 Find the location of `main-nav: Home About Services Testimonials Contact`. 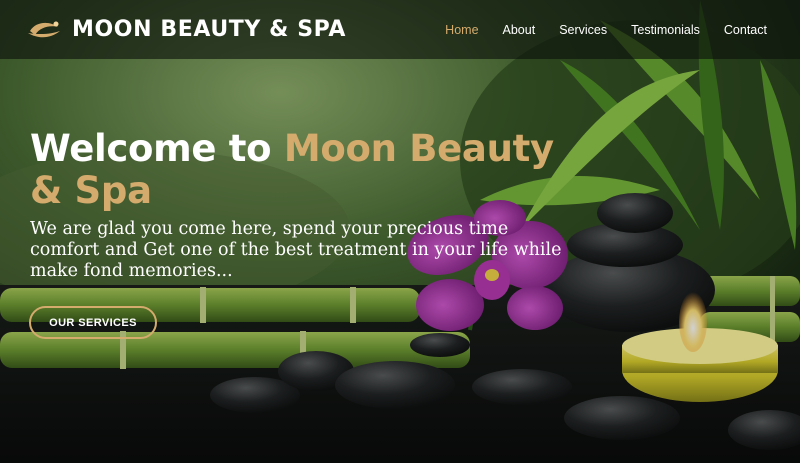

main-nav: Home About Services Testimonials Contact is located at coordinates (594, 29).